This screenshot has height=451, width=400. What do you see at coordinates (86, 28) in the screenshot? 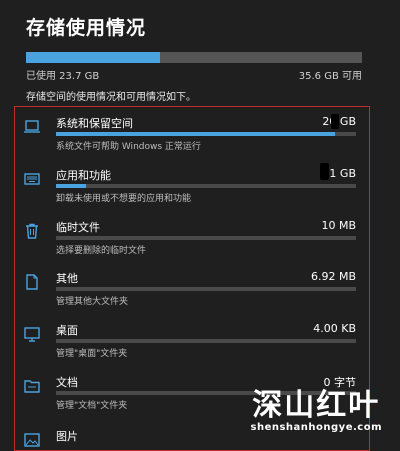
I see `page-title: 存储使用情况` at bounding box center [86, 28].